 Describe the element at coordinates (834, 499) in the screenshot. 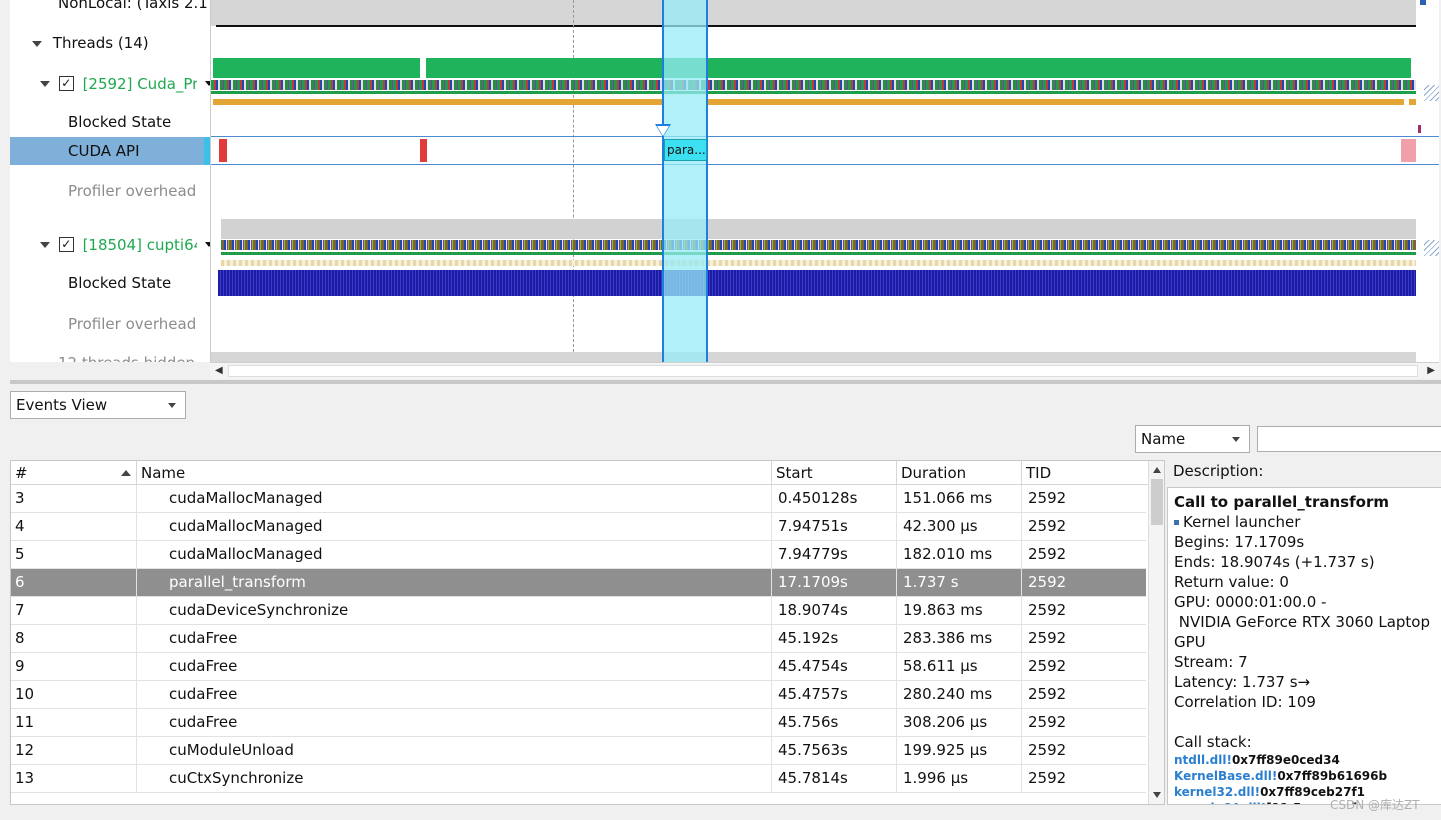

I see `cell-start: 0.450128s` at that location.